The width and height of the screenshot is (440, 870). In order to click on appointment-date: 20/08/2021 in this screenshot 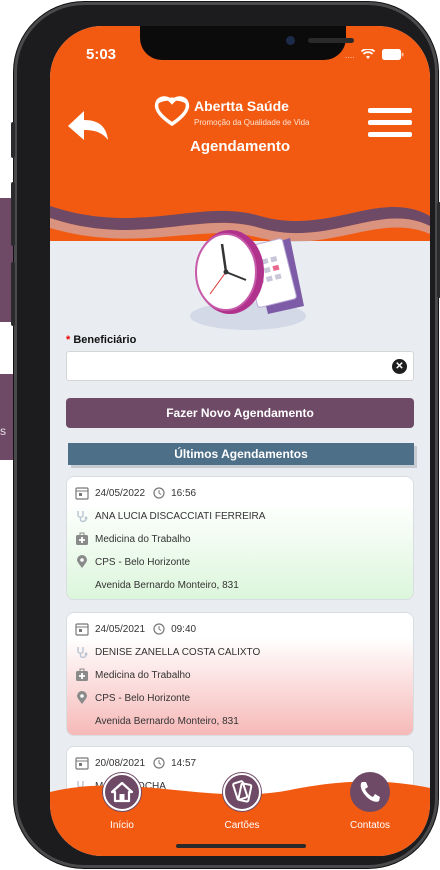, I will do `click(120, 763)`.